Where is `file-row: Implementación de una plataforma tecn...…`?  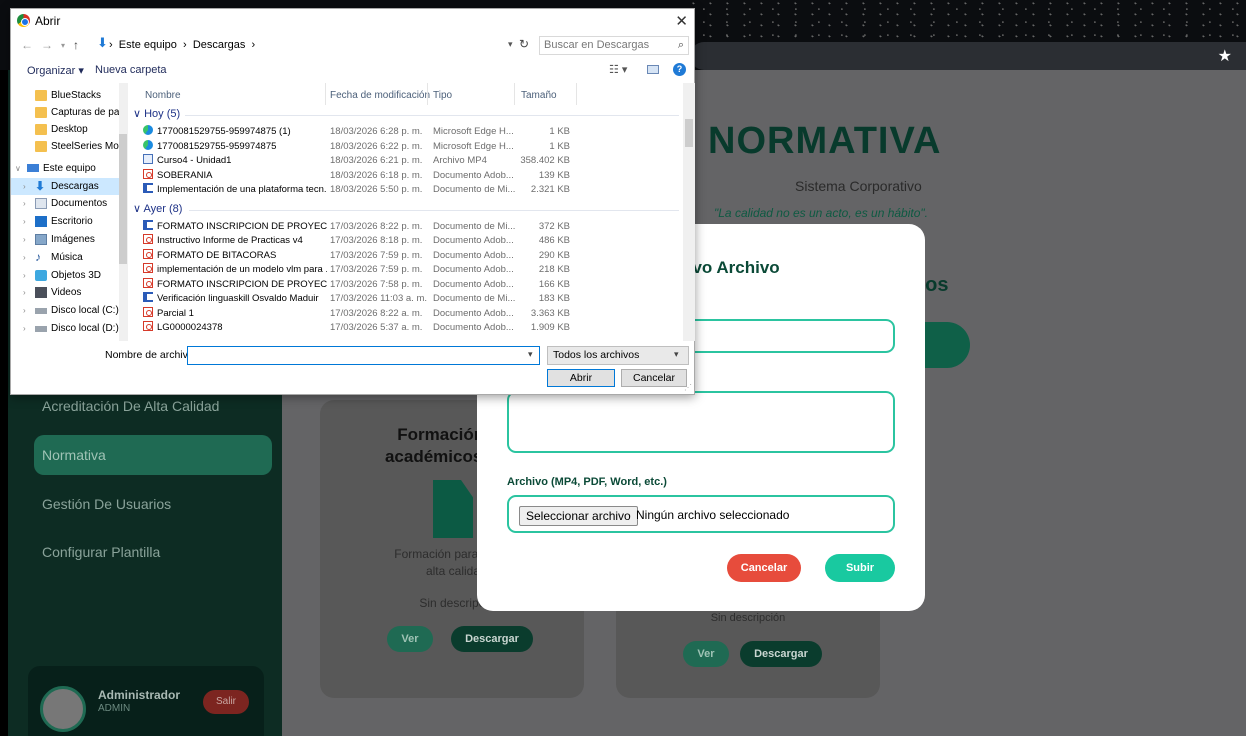
file-row: Implementación de una plataforma tecn...… is located at coordinates (407, 190).